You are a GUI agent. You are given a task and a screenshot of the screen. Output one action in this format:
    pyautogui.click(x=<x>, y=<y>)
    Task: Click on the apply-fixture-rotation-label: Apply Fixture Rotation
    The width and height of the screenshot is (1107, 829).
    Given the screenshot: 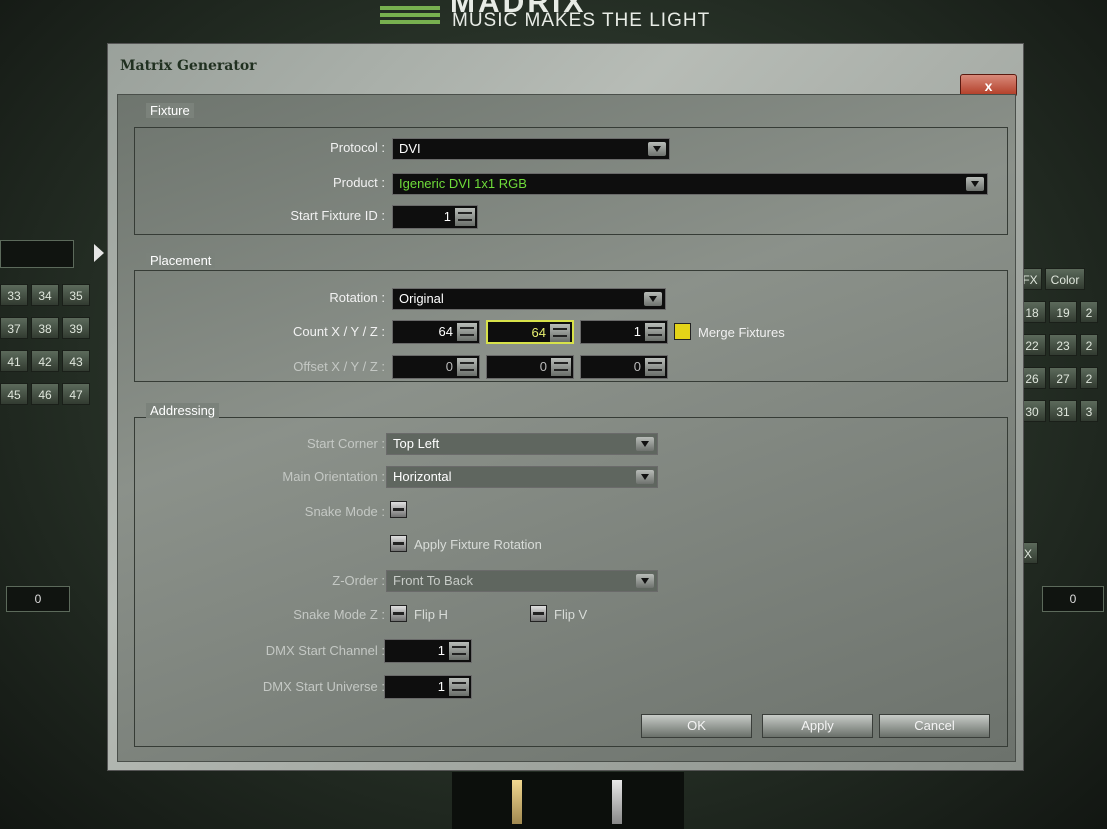 What is the action you would take?
    pyautogui.click(x=478, y=544)
    